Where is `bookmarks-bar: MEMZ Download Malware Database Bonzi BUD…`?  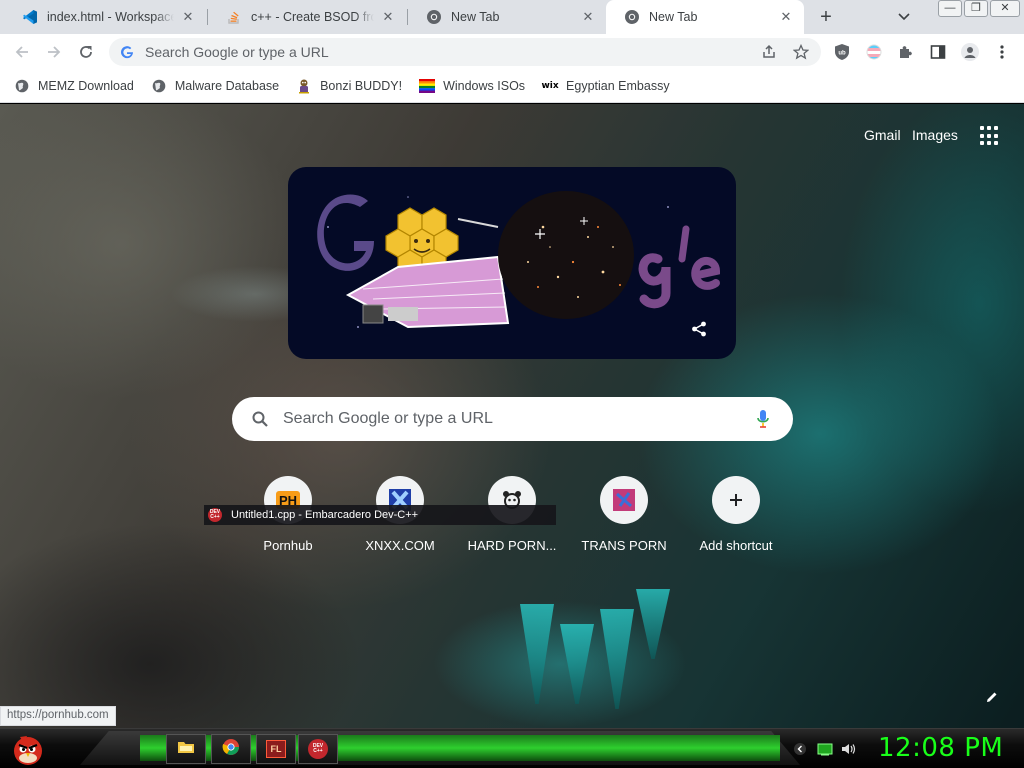
bookmarks-bar: MEMZ Download Malware Database Bonzi BUD… is located at coordinates (512, 86).